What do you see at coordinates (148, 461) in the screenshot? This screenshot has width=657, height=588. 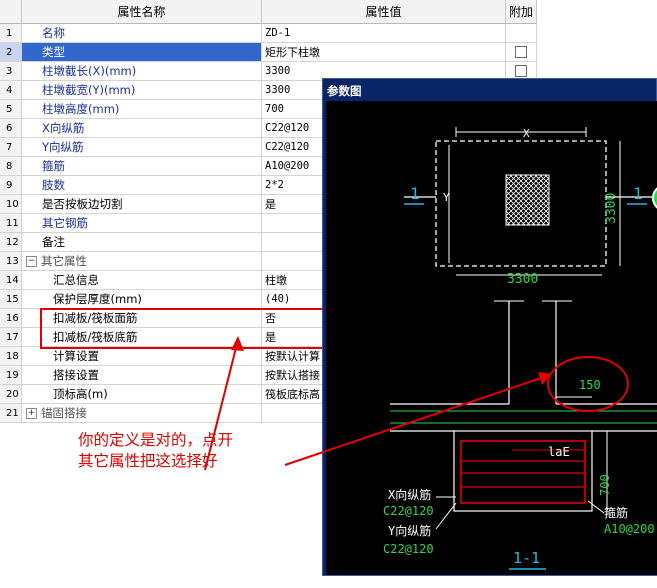 I see `annotation-line-2: 其它属性把这选择好` at bounding box center [148, 461].